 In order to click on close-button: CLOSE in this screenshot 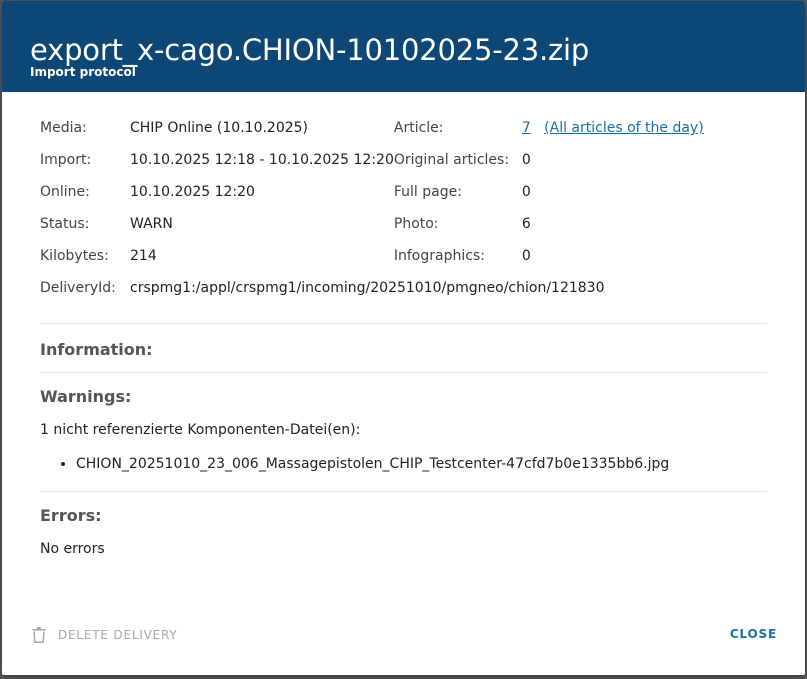, I will do `click(753, 634)`.